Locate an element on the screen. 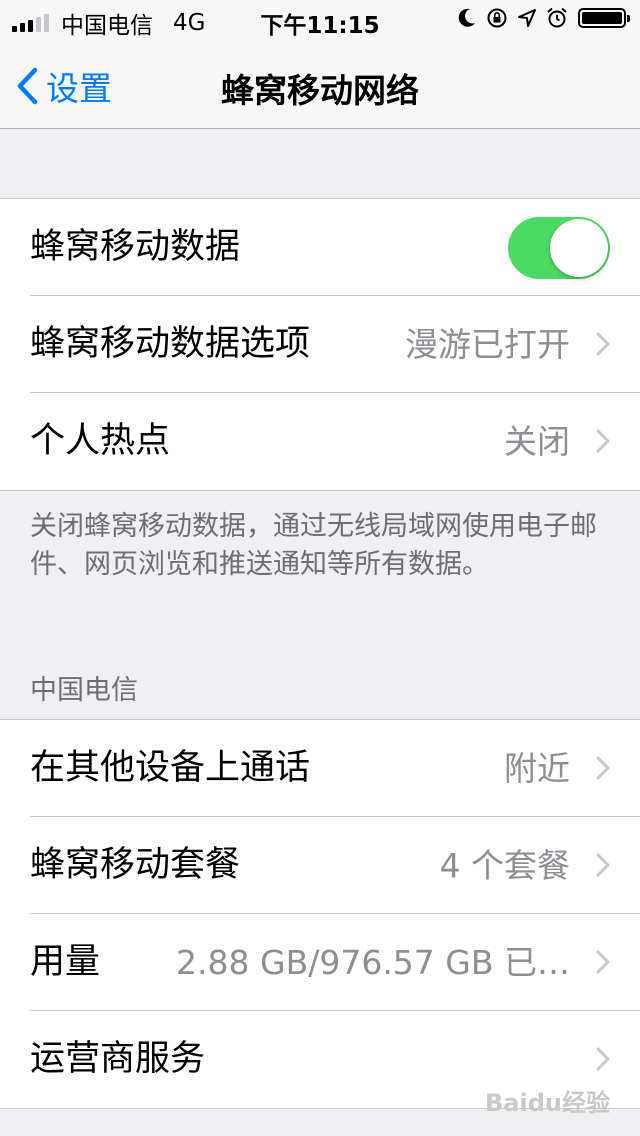 This screenshot has width=640, height=1136. cellular-footer-note: 关闭蜂窝移动数据，通过无线局域网使用电子邮件、网页浏览和推送通知等所有数据。 is located at coordinates (313, 545).